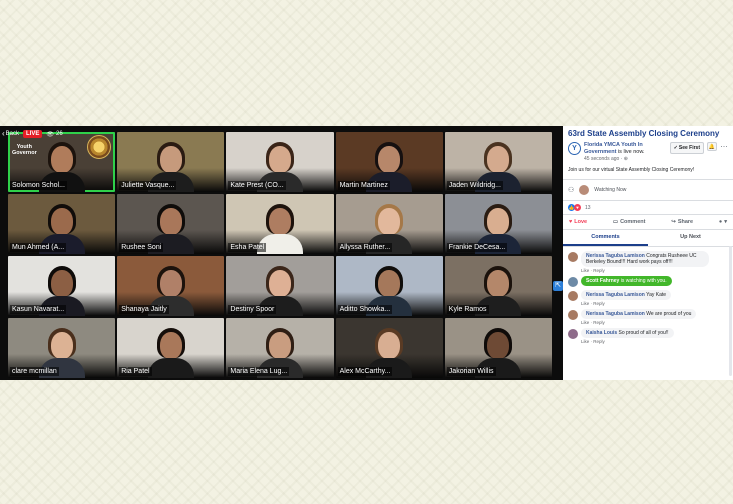 This screenshot has width=733, height=504. I want to click on comment-button: ▭ Comment, so click(629, 222).